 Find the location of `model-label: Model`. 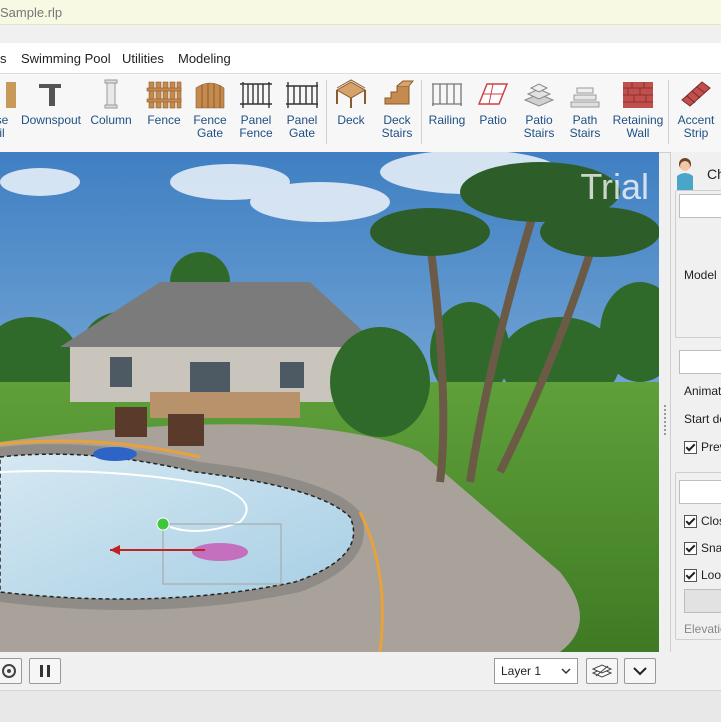

model-label: Model is located at coordinates (700, 275).